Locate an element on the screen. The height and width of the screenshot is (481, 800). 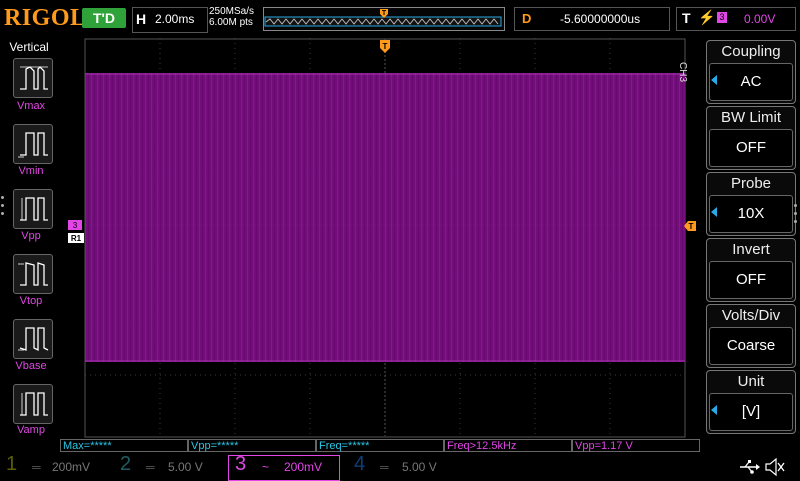
vtop-icon is located at coordinates (33, 274).